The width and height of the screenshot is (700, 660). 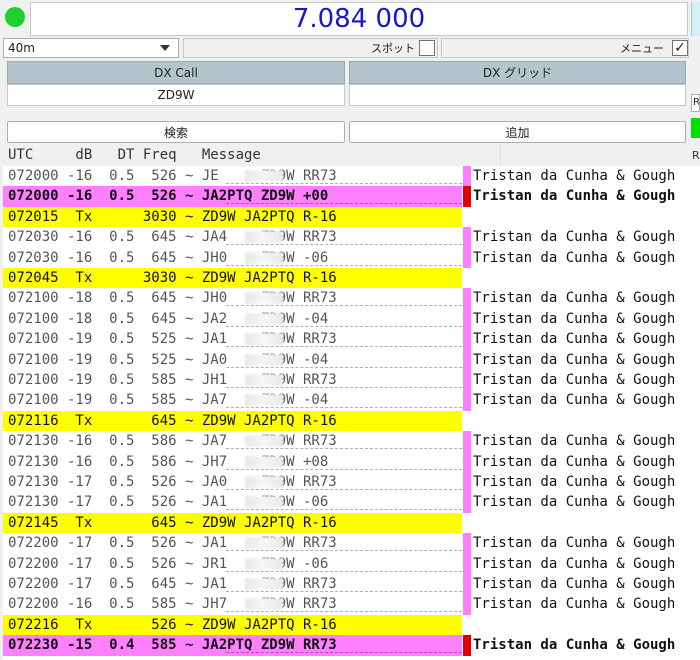 I want to click on dx-call-input: ZD9W, so click(x=176, y=95).